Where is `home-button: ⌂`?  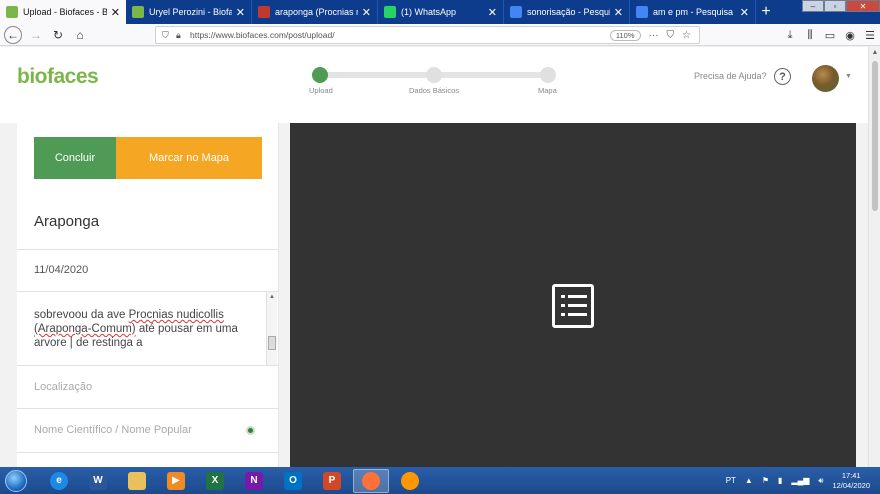
home-button: ⌂ is located at coordinates (80, 35).